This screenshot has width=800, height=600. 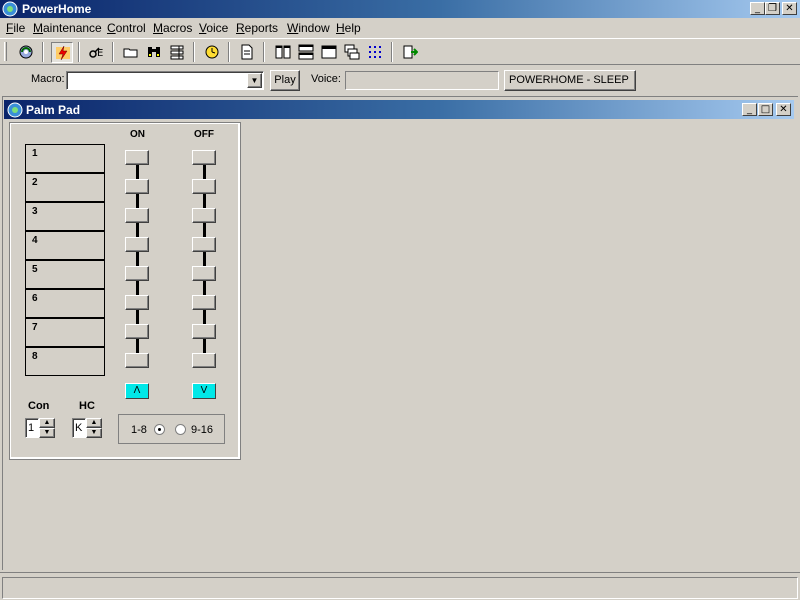 I want to click on tile-vertical-icon, so click(x=283, y=52).